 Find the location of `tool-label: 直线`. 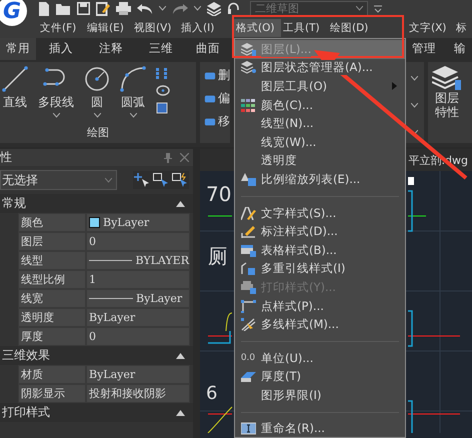

tool-label: 直线 is located at coordinates (15, 102).